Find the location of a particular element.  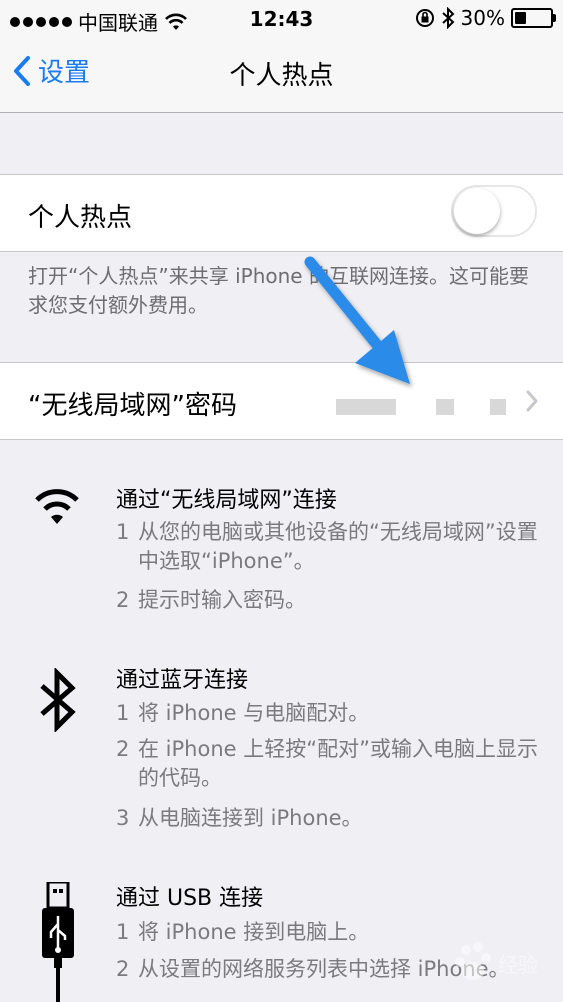

status-right: 30% is located at coordinates (485, 18).